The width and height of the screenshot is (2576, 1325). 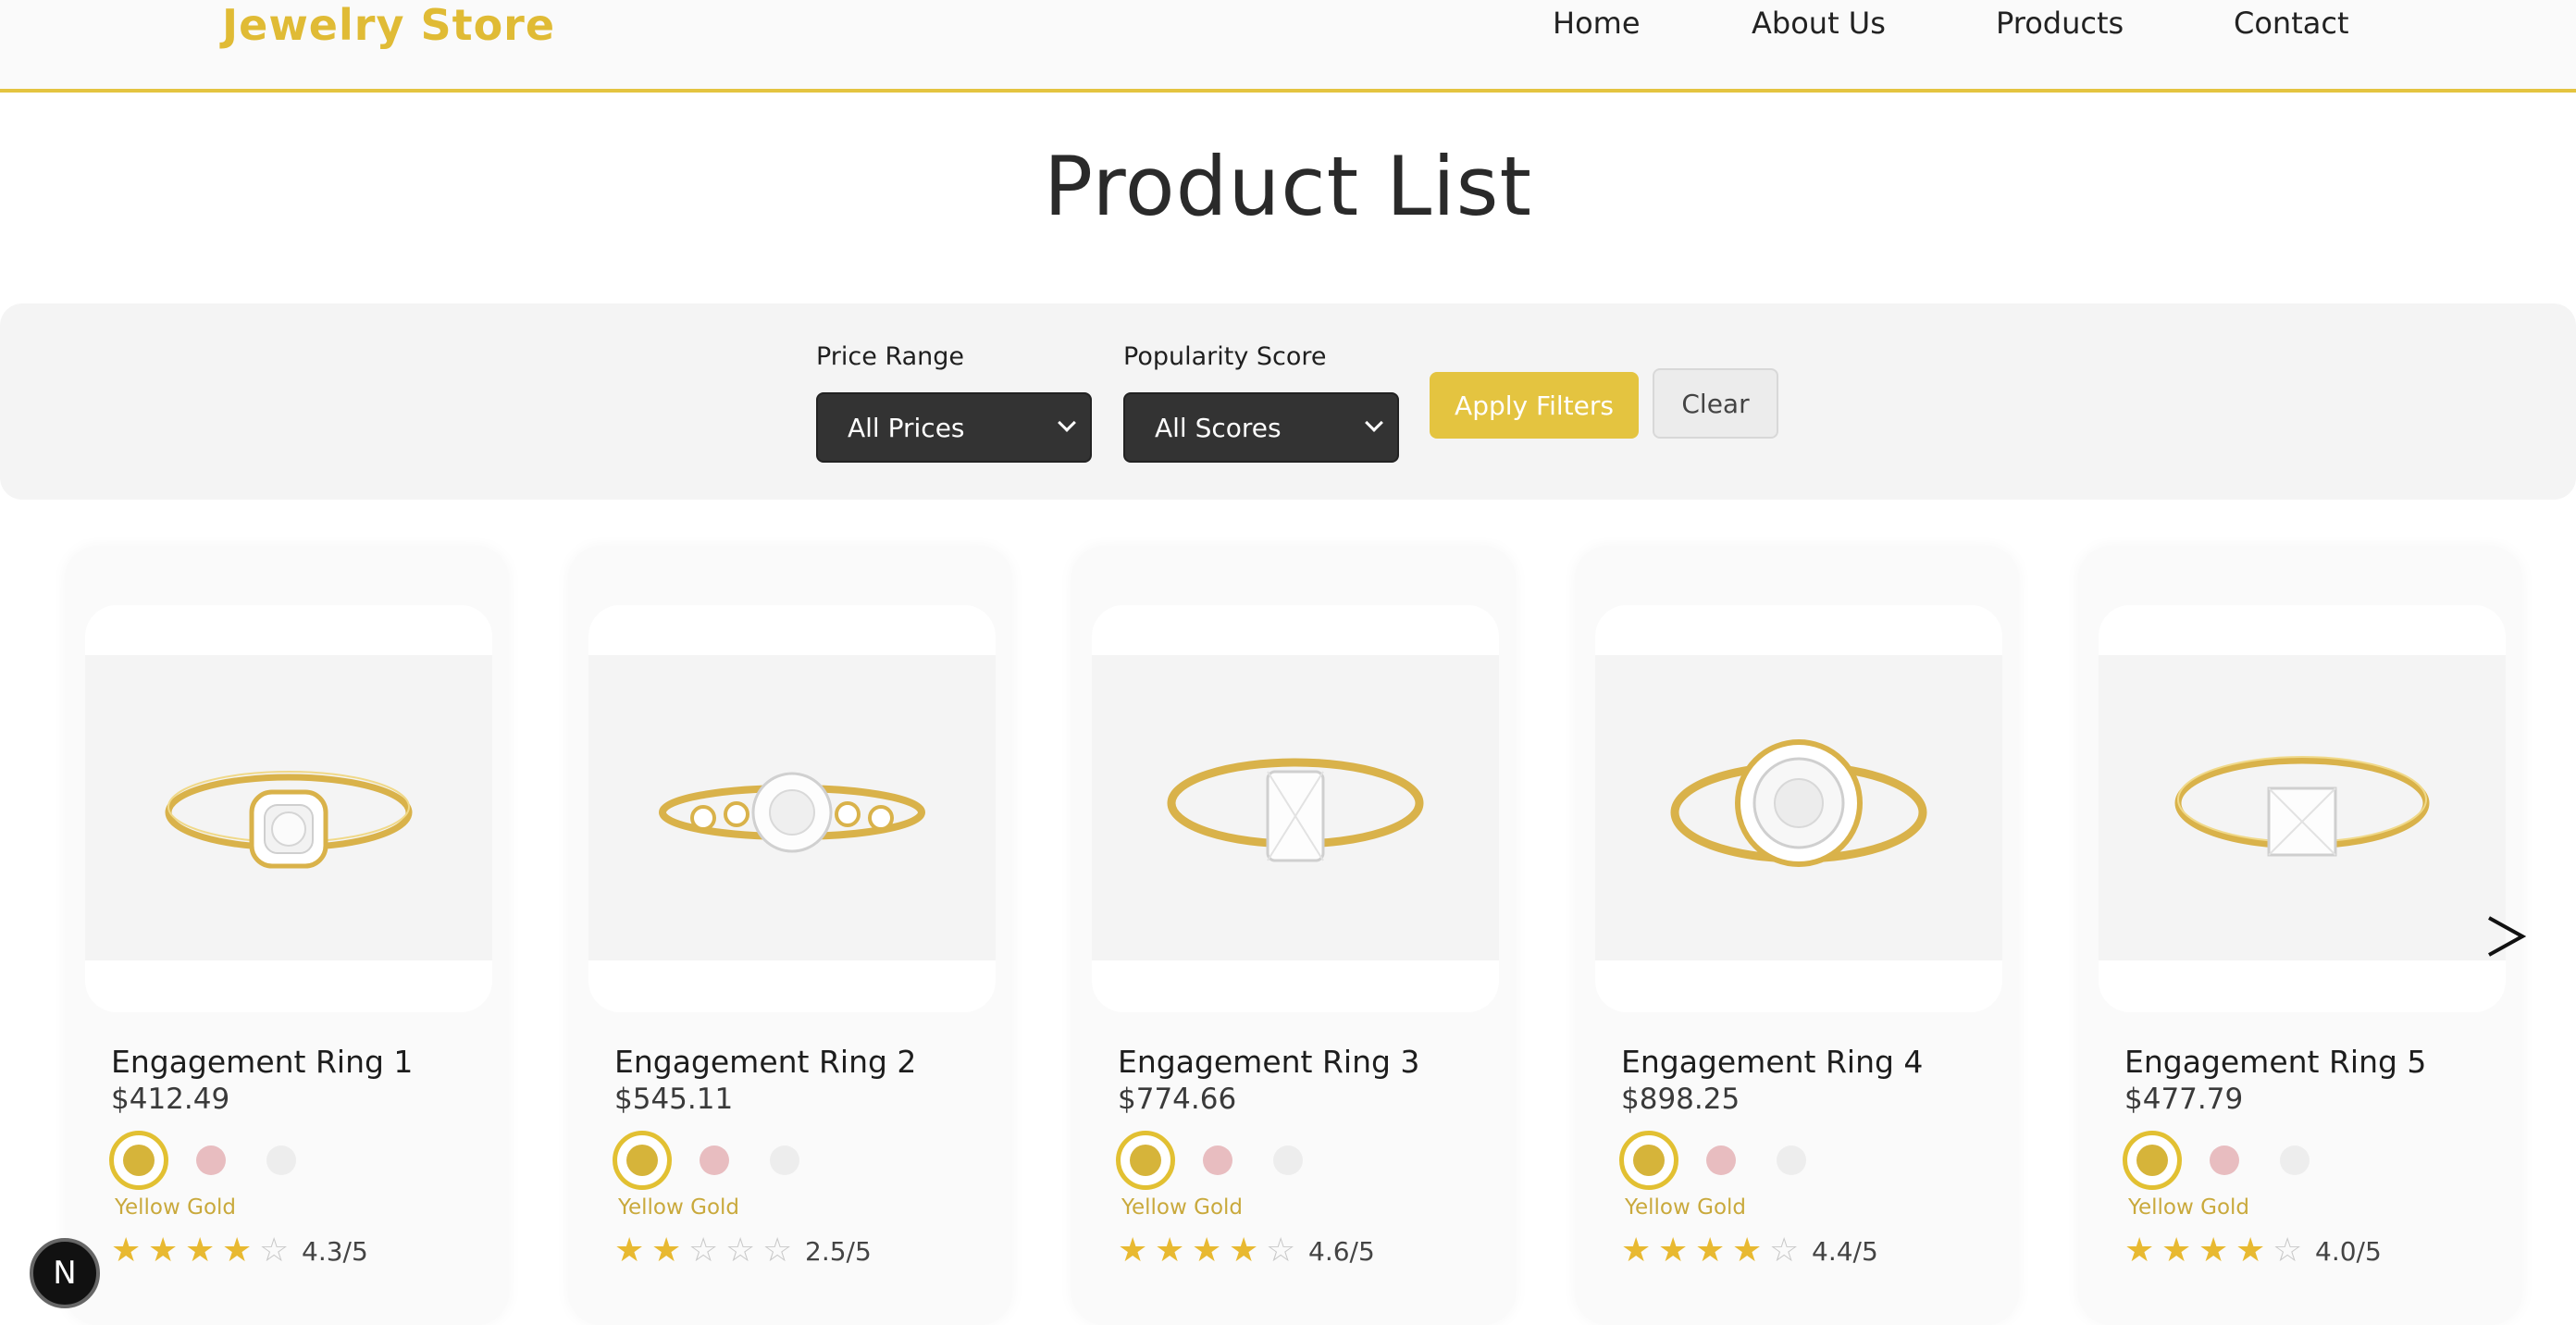 I want to click on product-price: $774.66, so click(x=1177, y=1099).